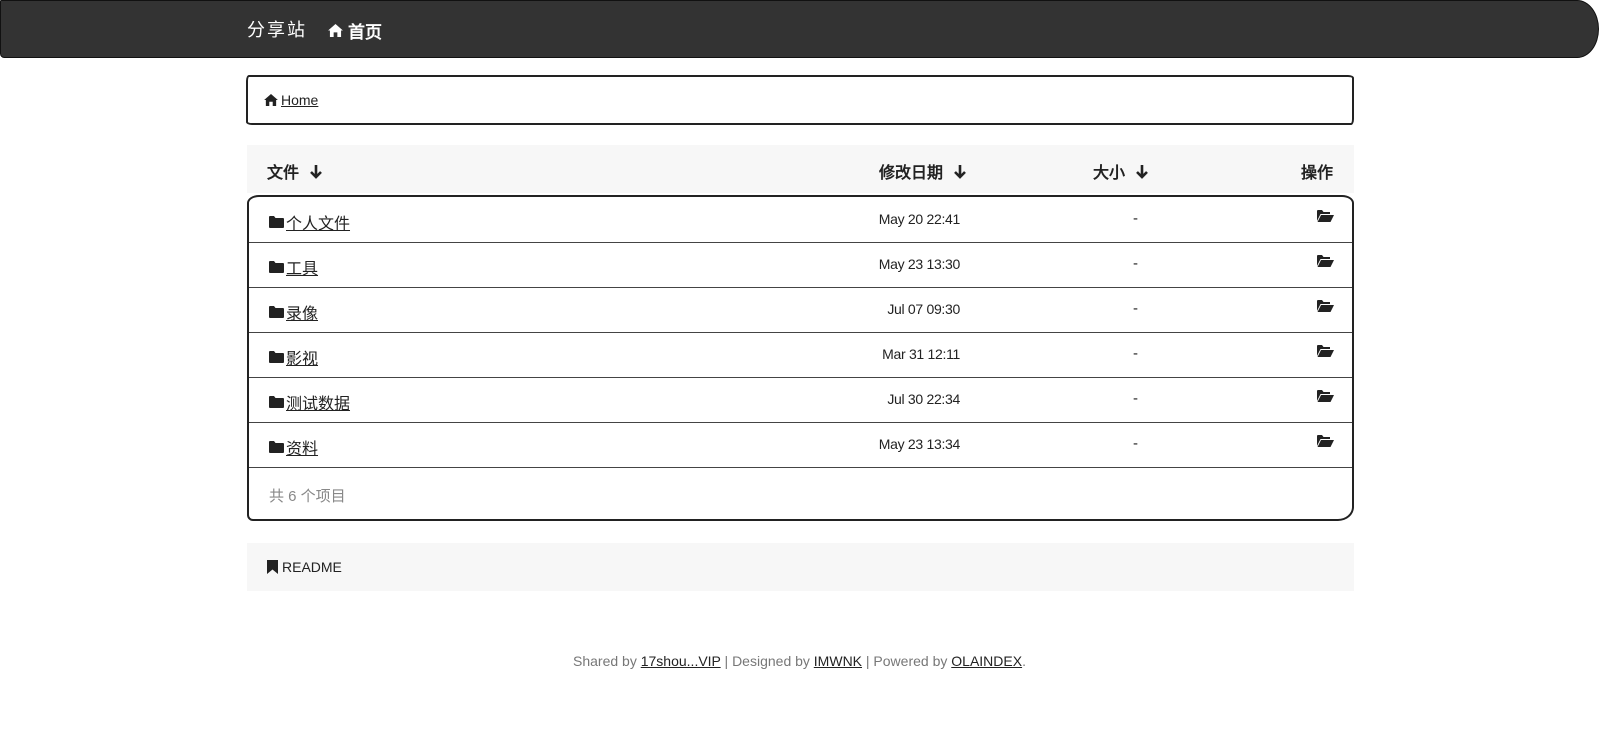 This screenshot has width=1599, height=756. Describe the element at coordinates (907, 661) in the screenshot. I see `footer-powered-prefix: | Powered by` at that location.